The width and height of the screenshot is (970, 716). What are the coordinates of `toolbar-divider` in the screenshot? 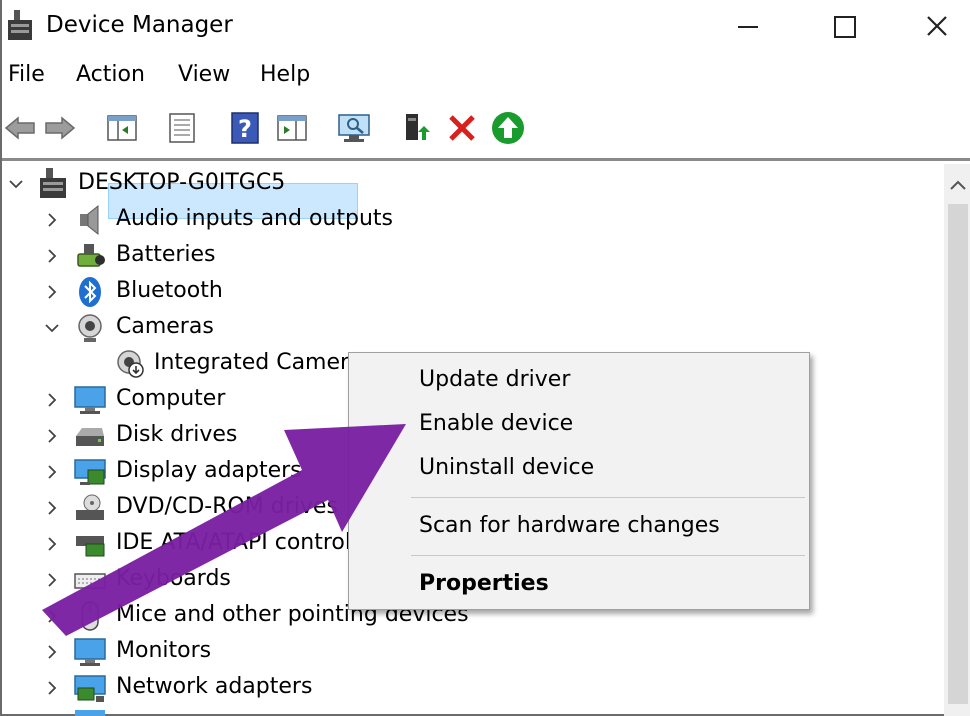 It's located at (486, 159).